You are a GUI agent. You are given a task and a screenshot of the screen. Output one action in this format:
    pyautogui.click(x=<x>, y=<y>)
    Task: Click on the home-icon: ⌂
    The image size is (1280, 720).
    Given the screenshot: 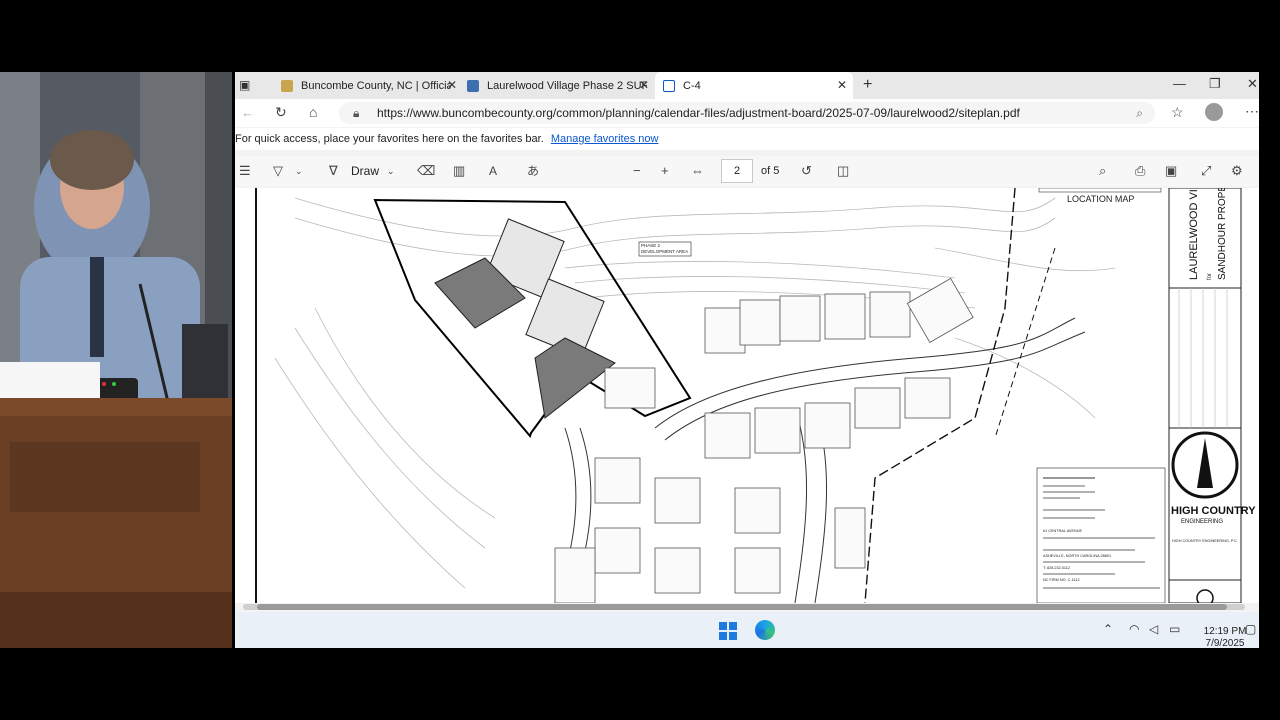 What is the action you would take?
    pyautogui.click(x=313, y=112)
    